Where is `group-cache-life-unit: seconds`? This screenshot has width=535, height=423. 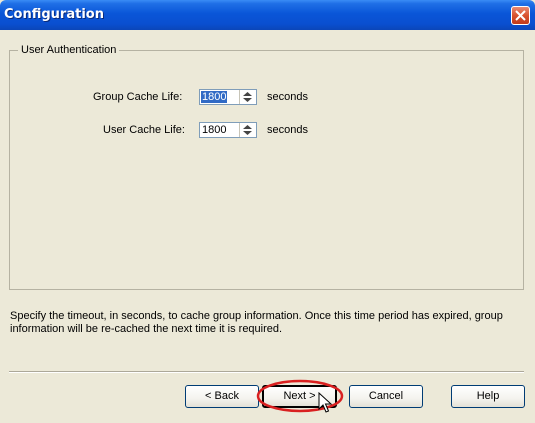 group-cache-life-unit: seconds is located at coordinates (287, 97).